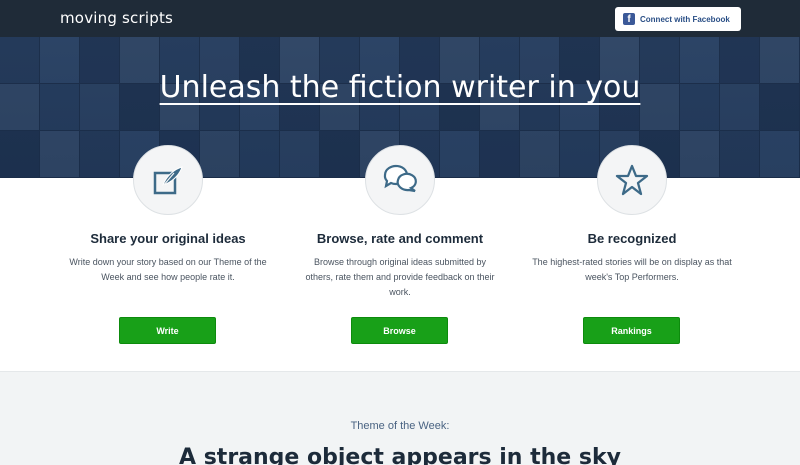  What do you see at coordinates (168, 238) in the screenshot?
I see `feature-title: Share your original ideas` at bounding box center [168, 238].